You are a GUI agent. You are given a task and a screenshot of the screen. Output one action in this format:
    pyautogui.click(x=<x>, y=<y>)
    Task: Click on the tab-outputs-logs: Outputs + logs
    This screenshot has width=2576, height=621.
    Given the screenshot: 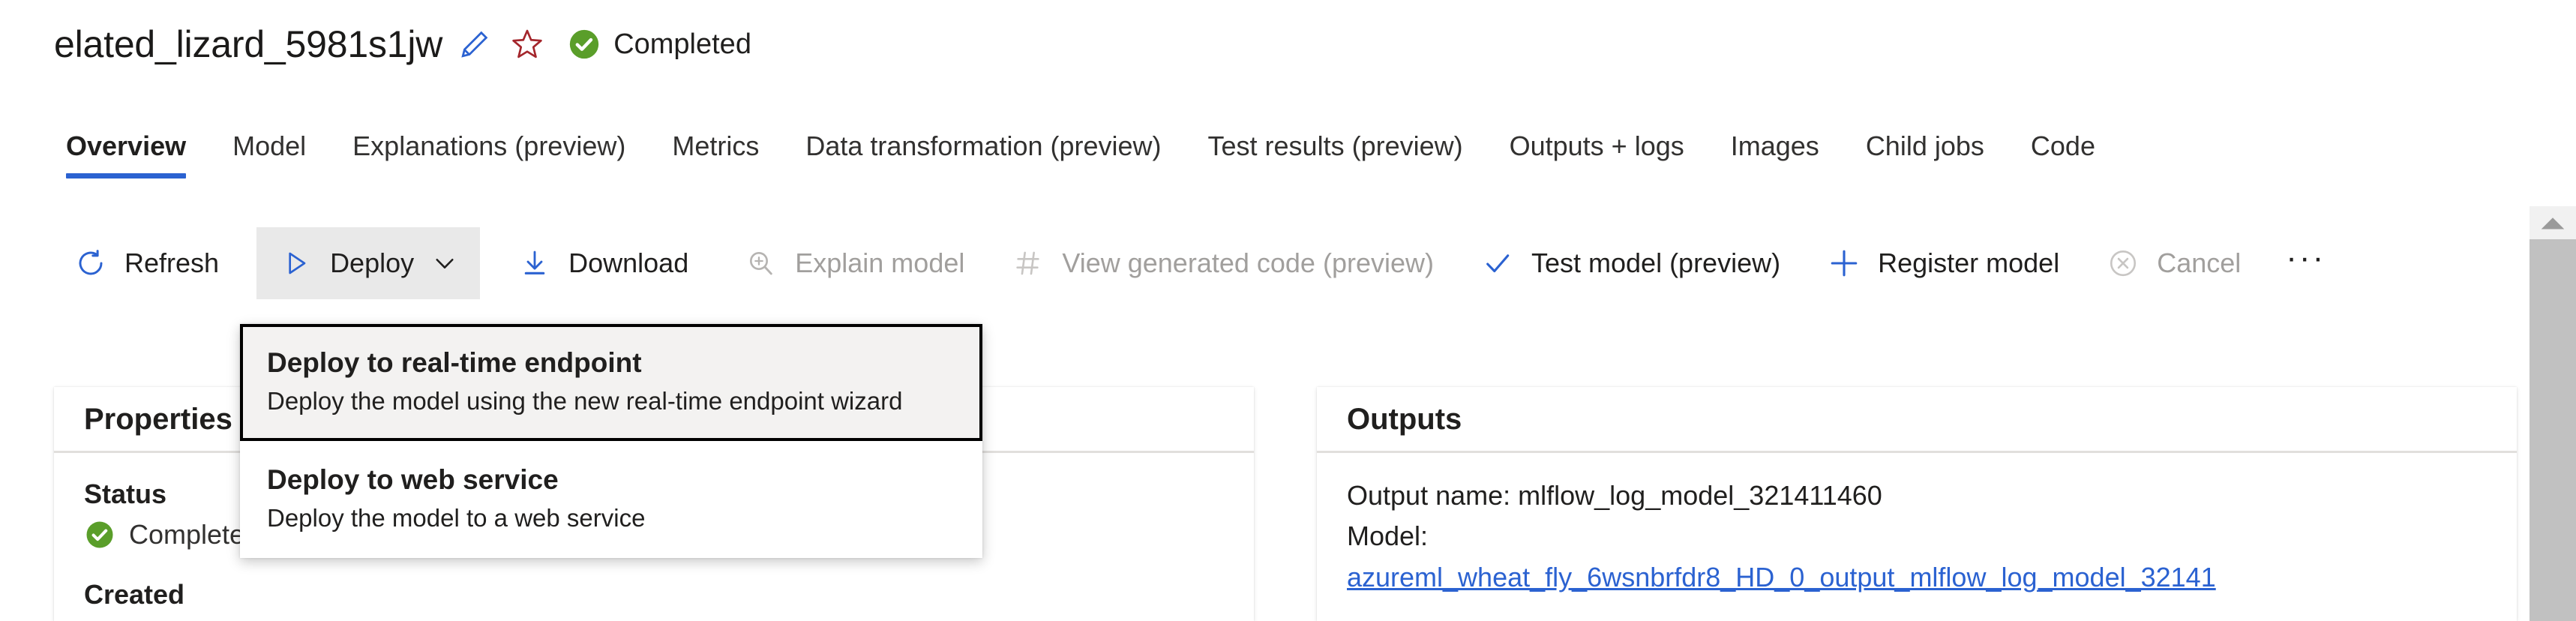 What is the action you would take?
    pyautogui.click(x=1597, y=152)
    